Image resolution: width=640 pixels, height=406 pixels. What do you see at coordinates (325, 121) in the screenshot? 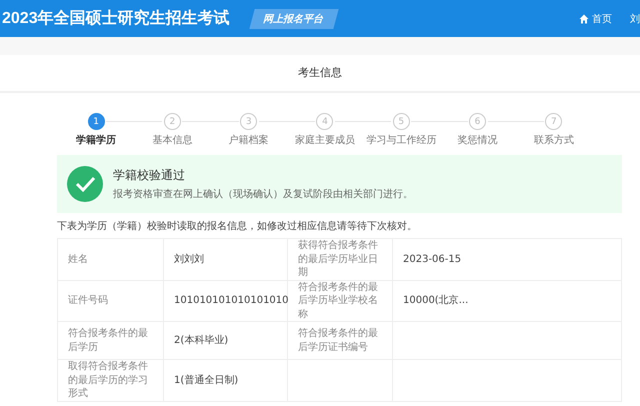
I see `step-number: 4` at bounding box center [325, 121].